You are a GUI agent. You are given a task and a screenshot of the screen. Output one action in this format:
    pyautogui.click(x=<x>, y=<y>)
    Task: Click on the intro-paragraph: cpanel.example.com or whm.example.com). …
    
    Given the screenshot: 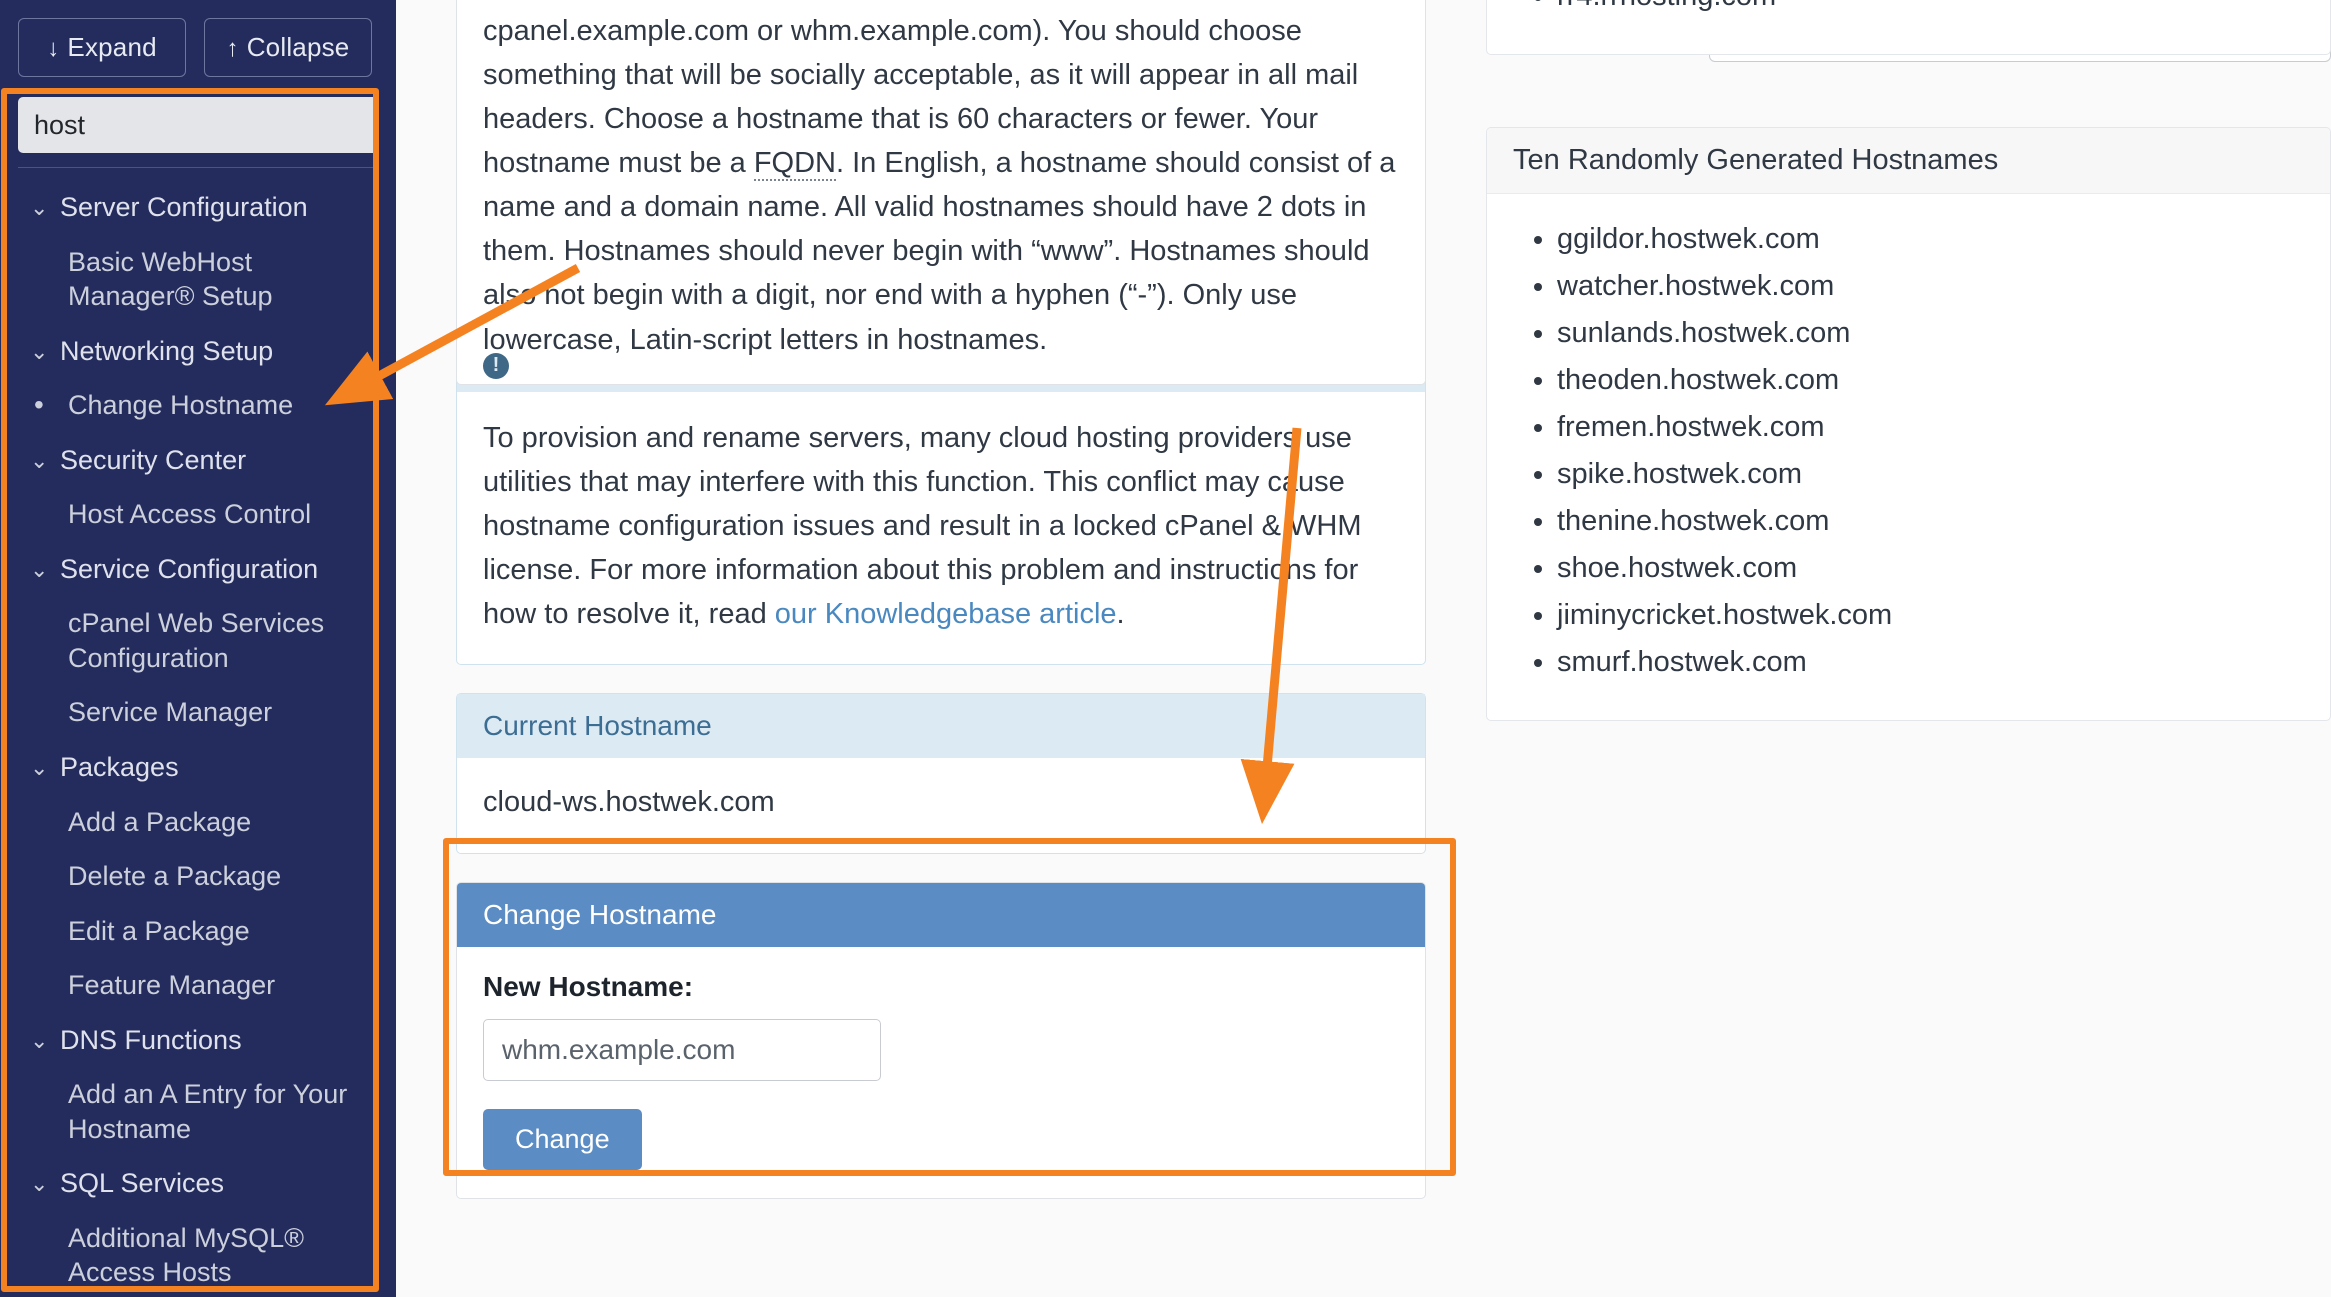 What is the action you would take?
    pyautogui.click(x=941, y=185)
    